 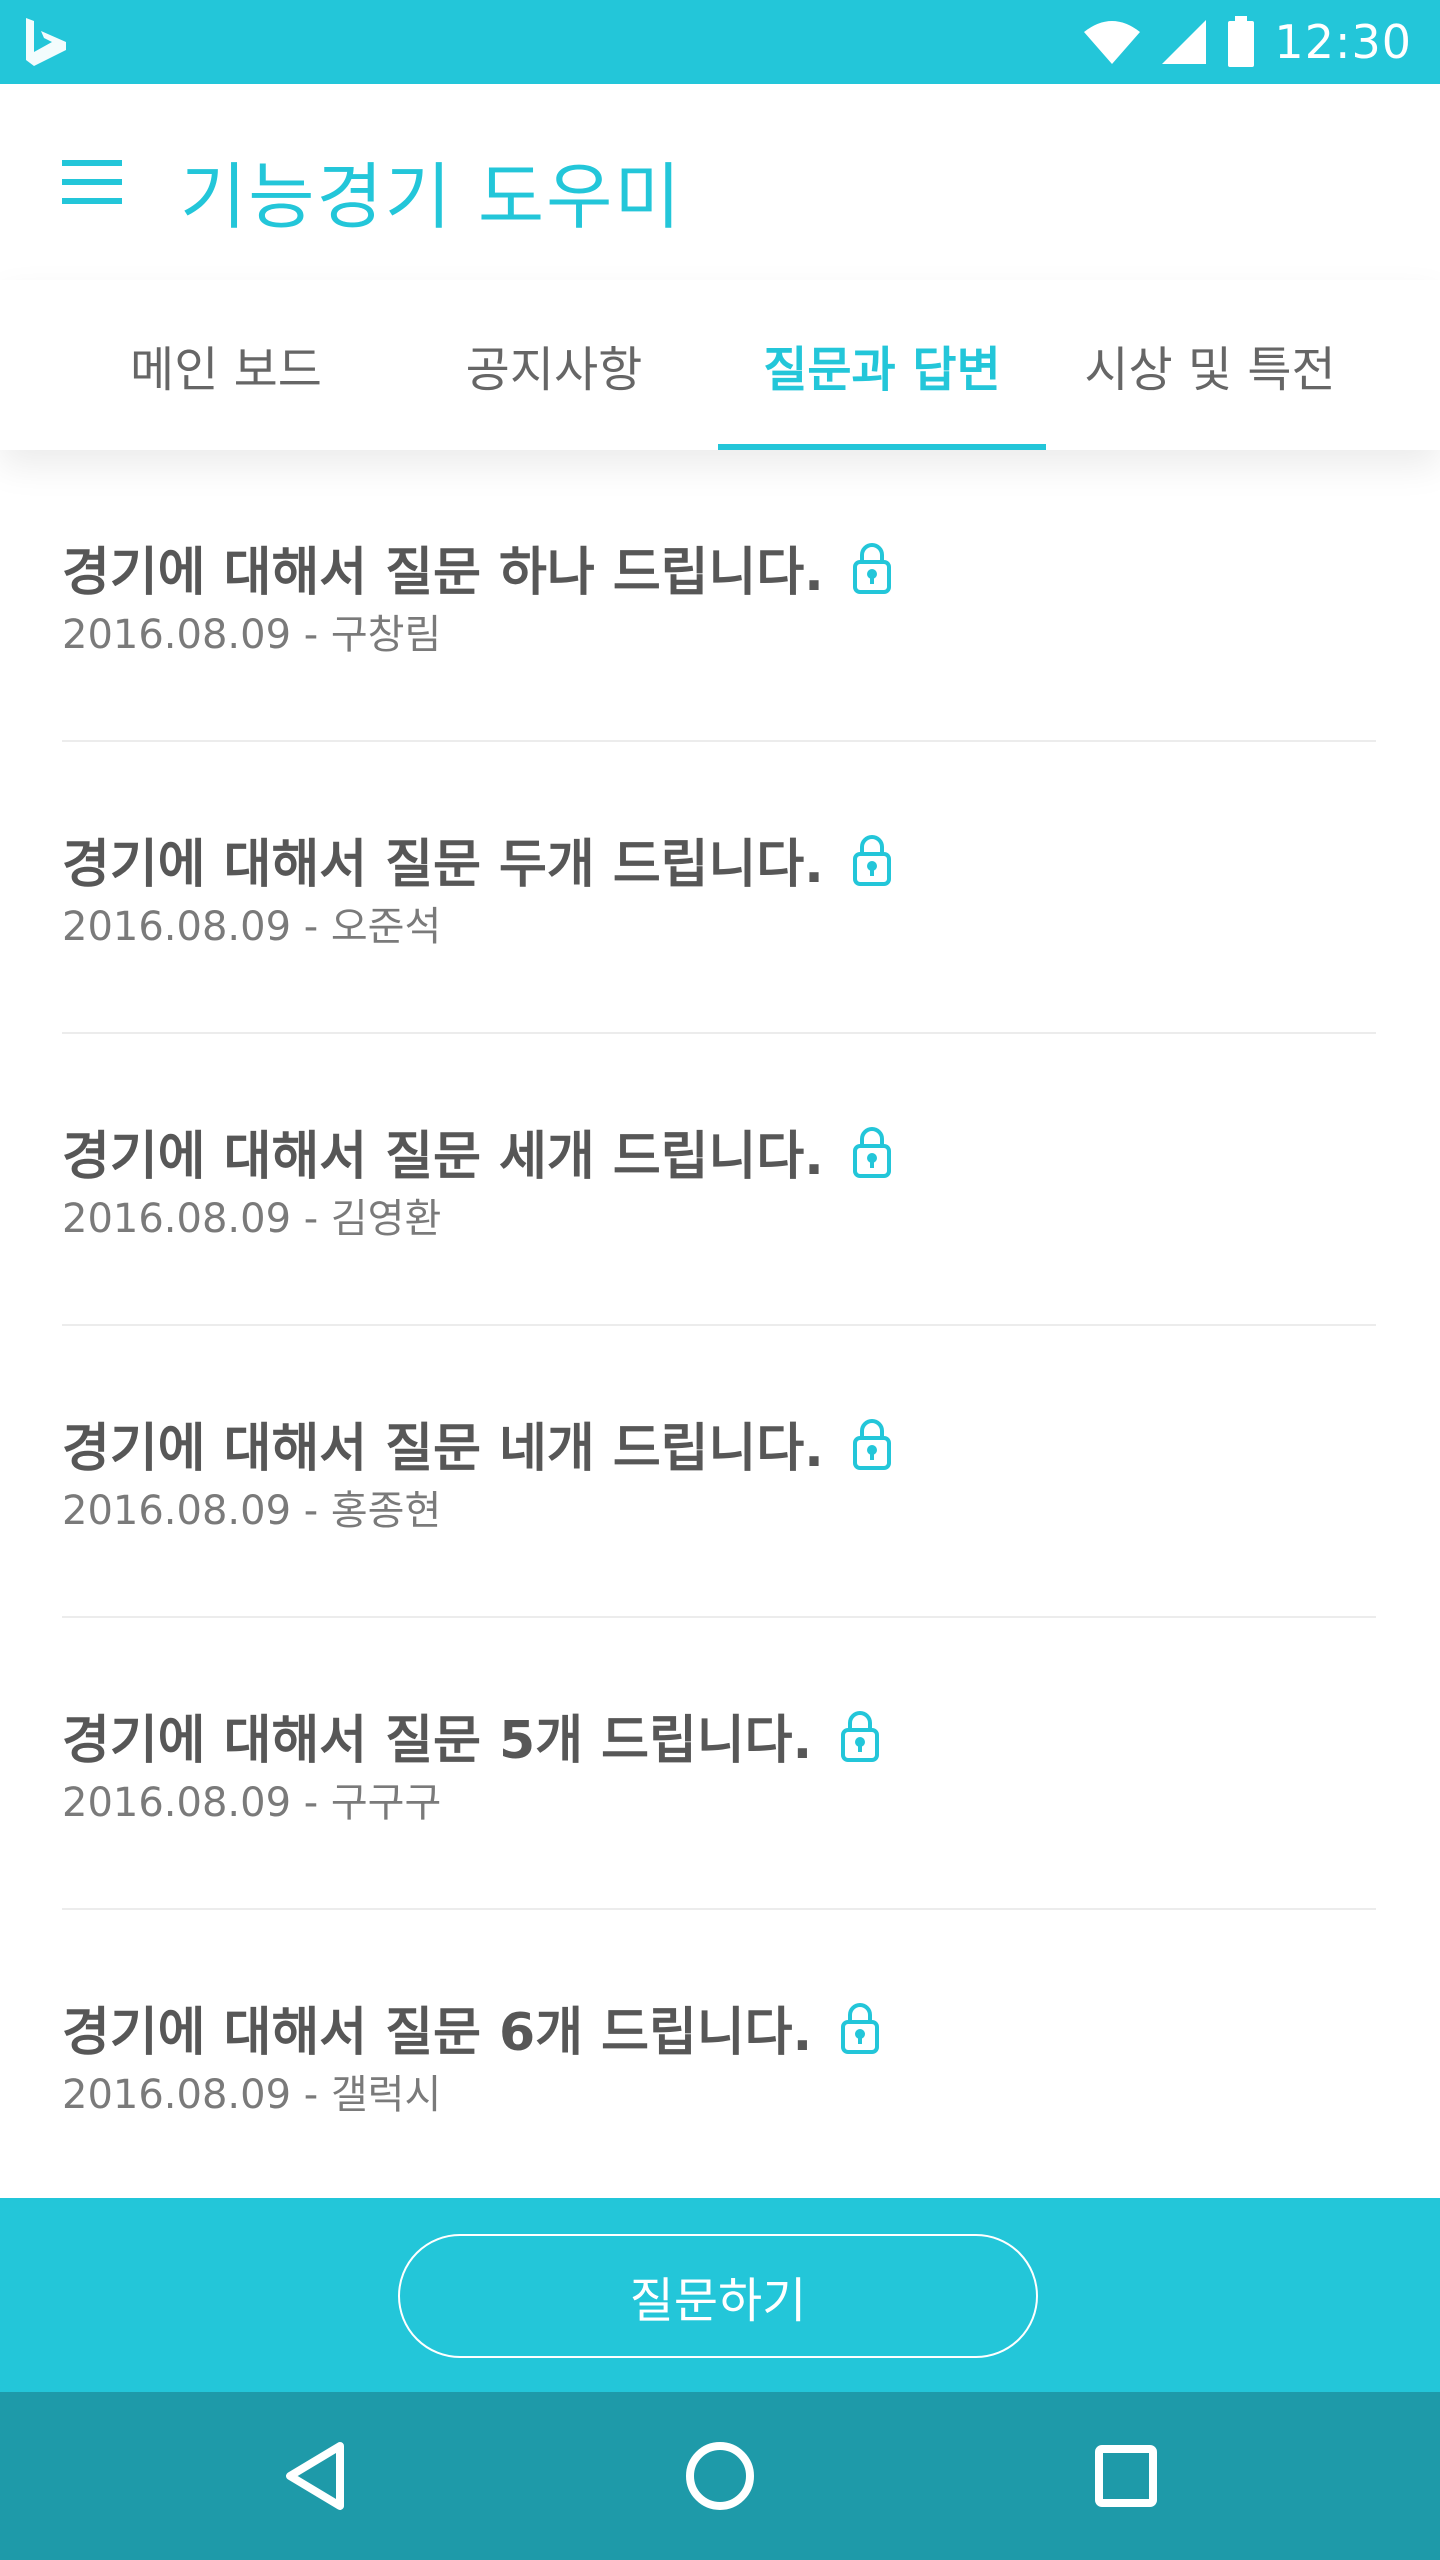 I want to click on list-item: 경기에 대해서 질문 네개 드립니다. 2016.08.09 - 홍종현, so click(x=719, y=1472).